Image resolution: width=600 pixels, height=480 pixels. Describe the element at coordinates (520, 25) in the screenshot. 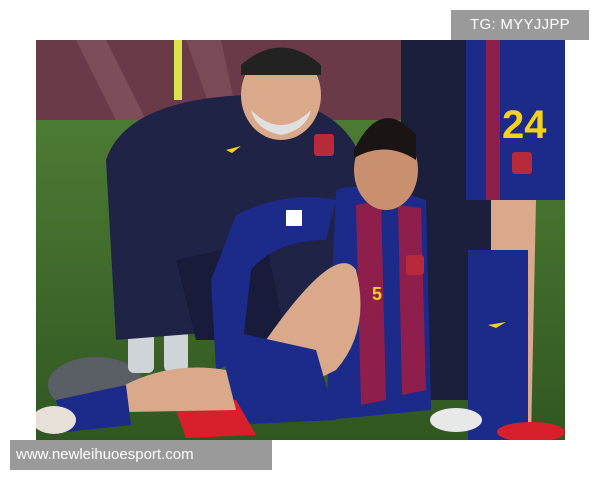

I see `watermark-telegram: TG: MYYJJPP` at that location.